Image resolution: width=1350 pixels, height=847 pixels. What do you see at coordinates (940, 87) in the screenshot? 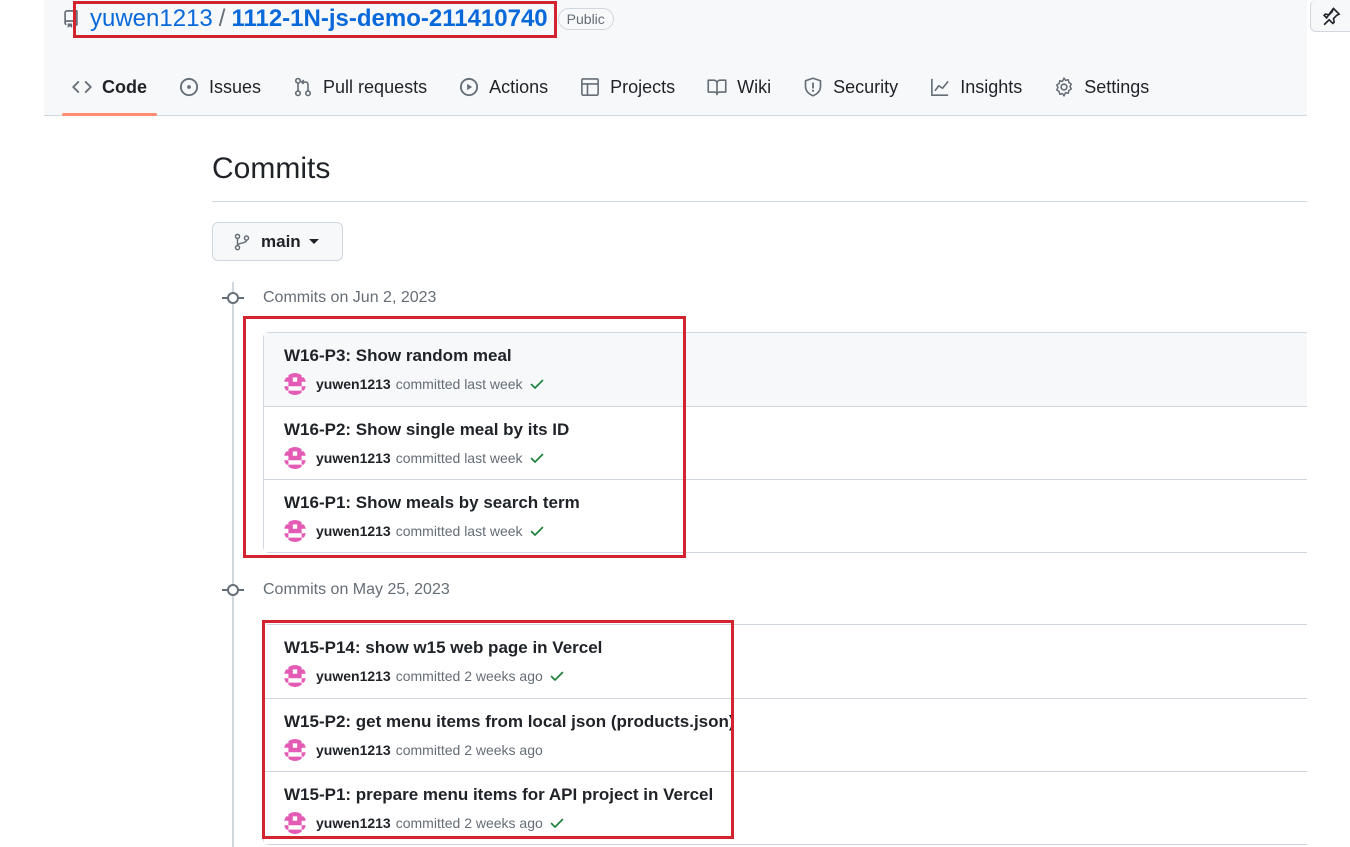
I see `graph-icon` at bounding box center [940, 87].